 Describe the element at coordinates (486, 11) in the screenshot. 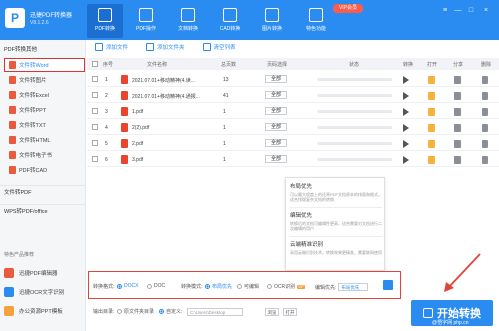

I see `close-icon: ×` at that location.